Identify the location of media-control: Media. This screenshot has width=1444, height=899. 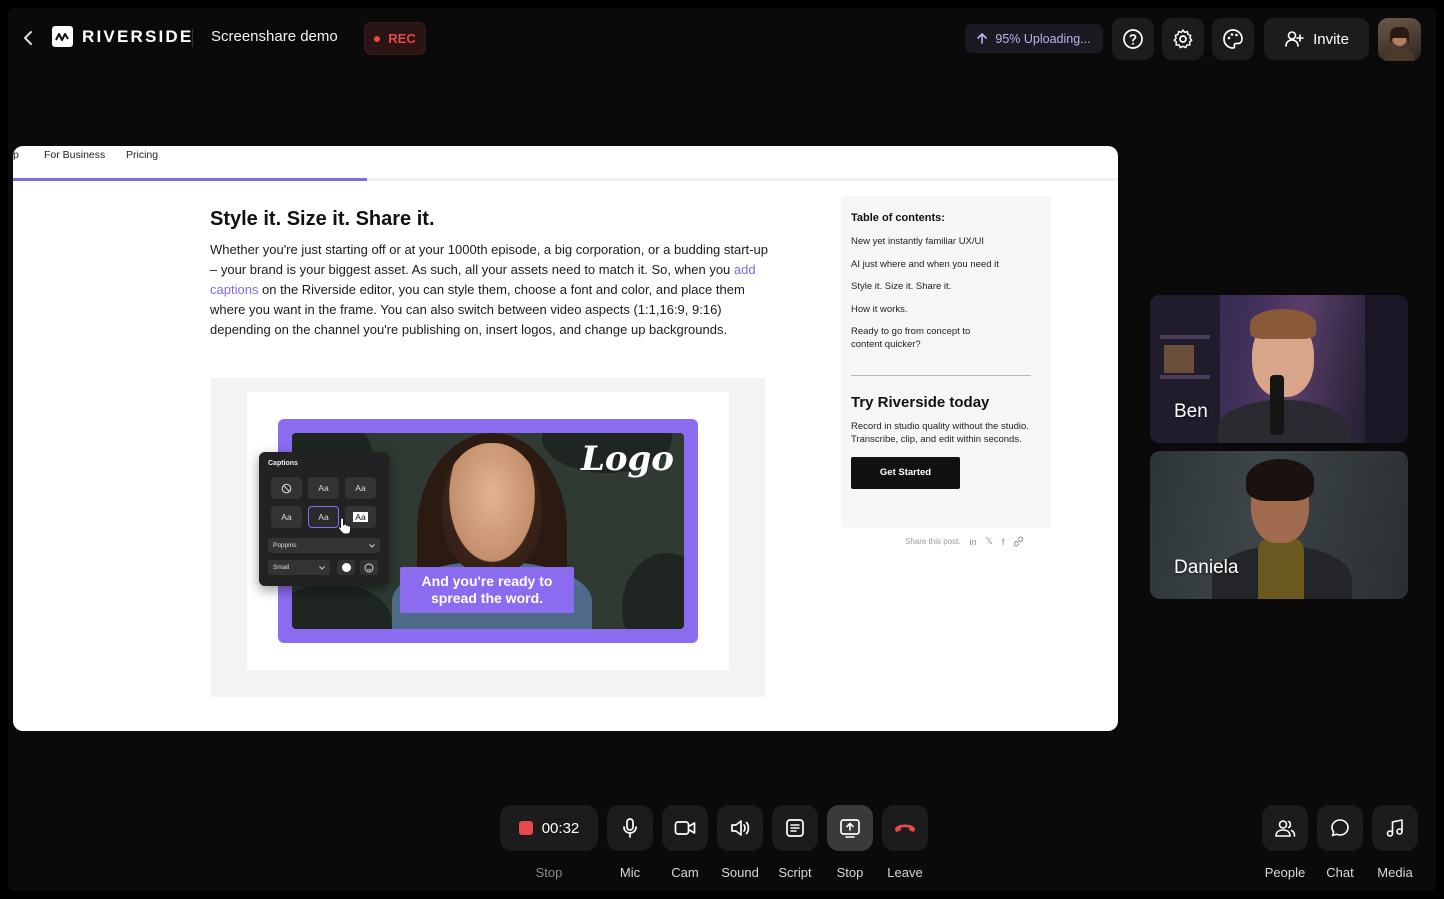
(1395, 842).